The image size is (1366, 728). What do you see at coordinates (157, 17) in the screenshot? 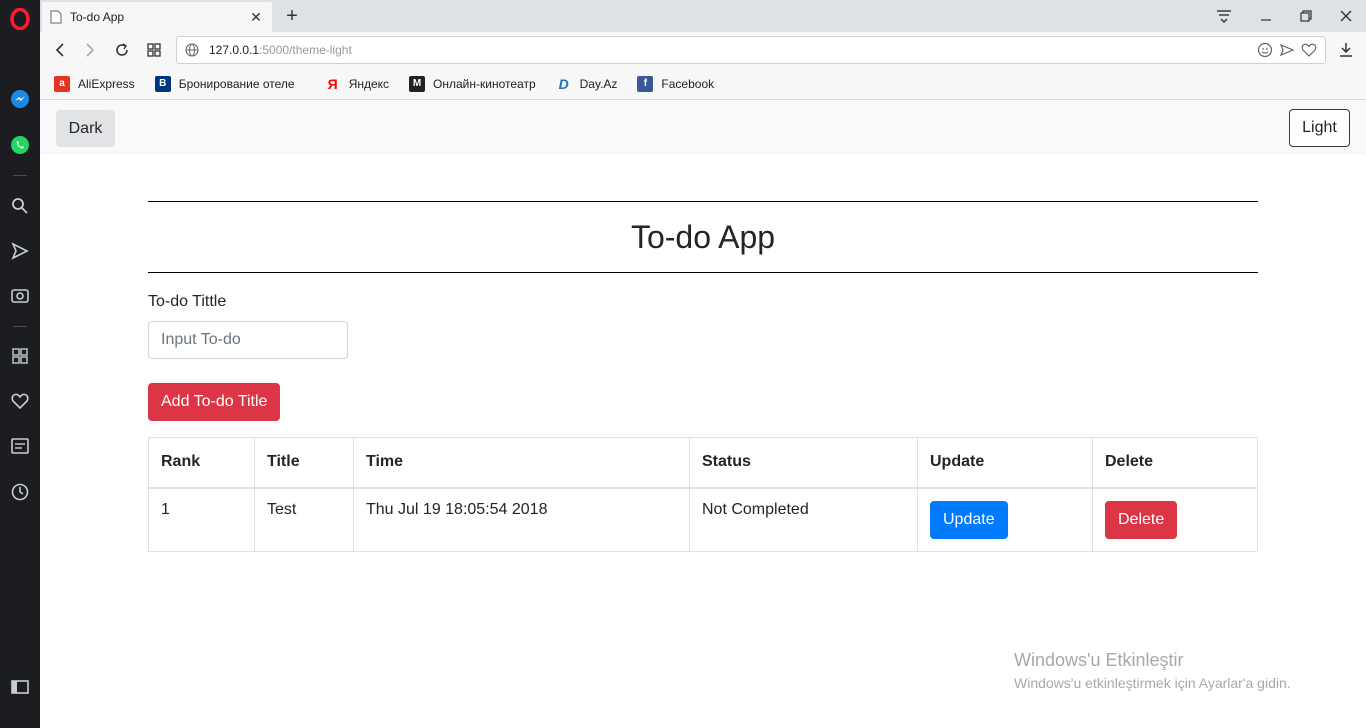
I see `tab-todo-app: To-do App ✕` at bounding box center [157, 17].